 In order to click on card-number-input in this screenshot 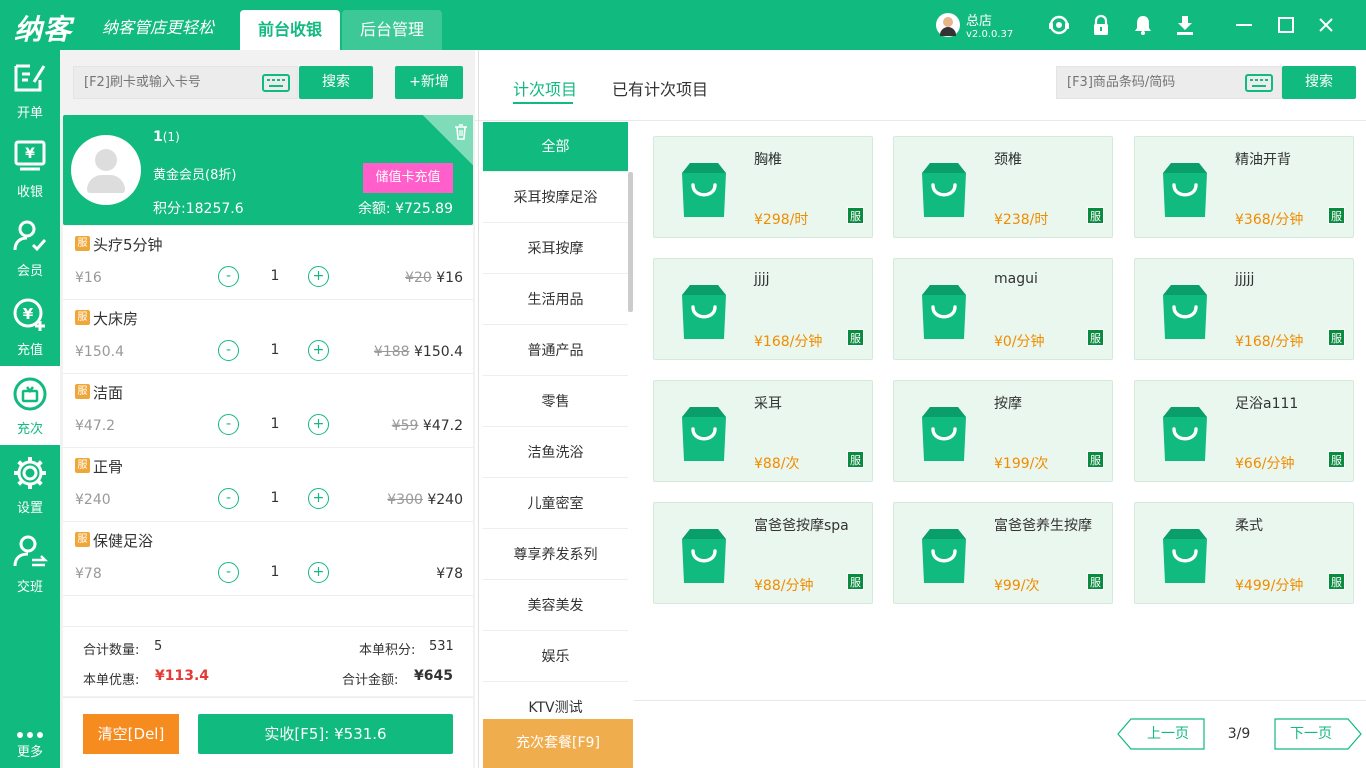, I will do `click(166, 82)`.